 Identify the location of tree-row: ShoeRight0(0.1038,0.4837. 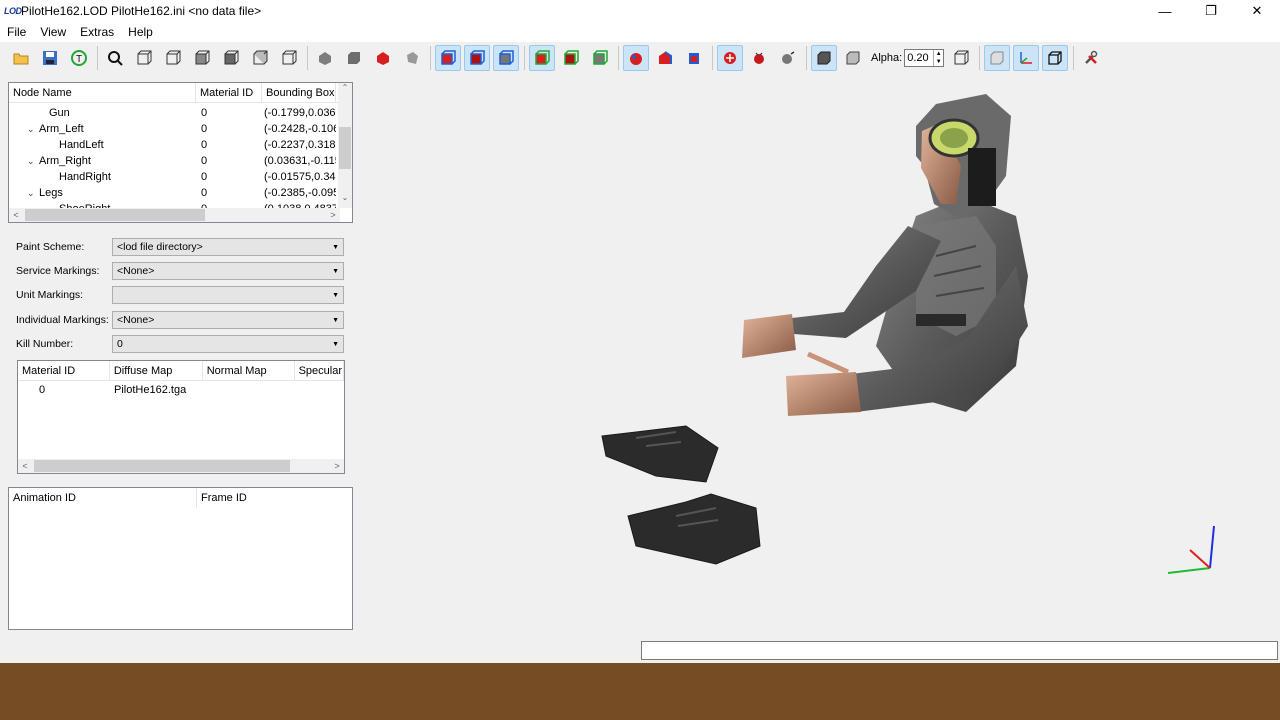
(180, 204).